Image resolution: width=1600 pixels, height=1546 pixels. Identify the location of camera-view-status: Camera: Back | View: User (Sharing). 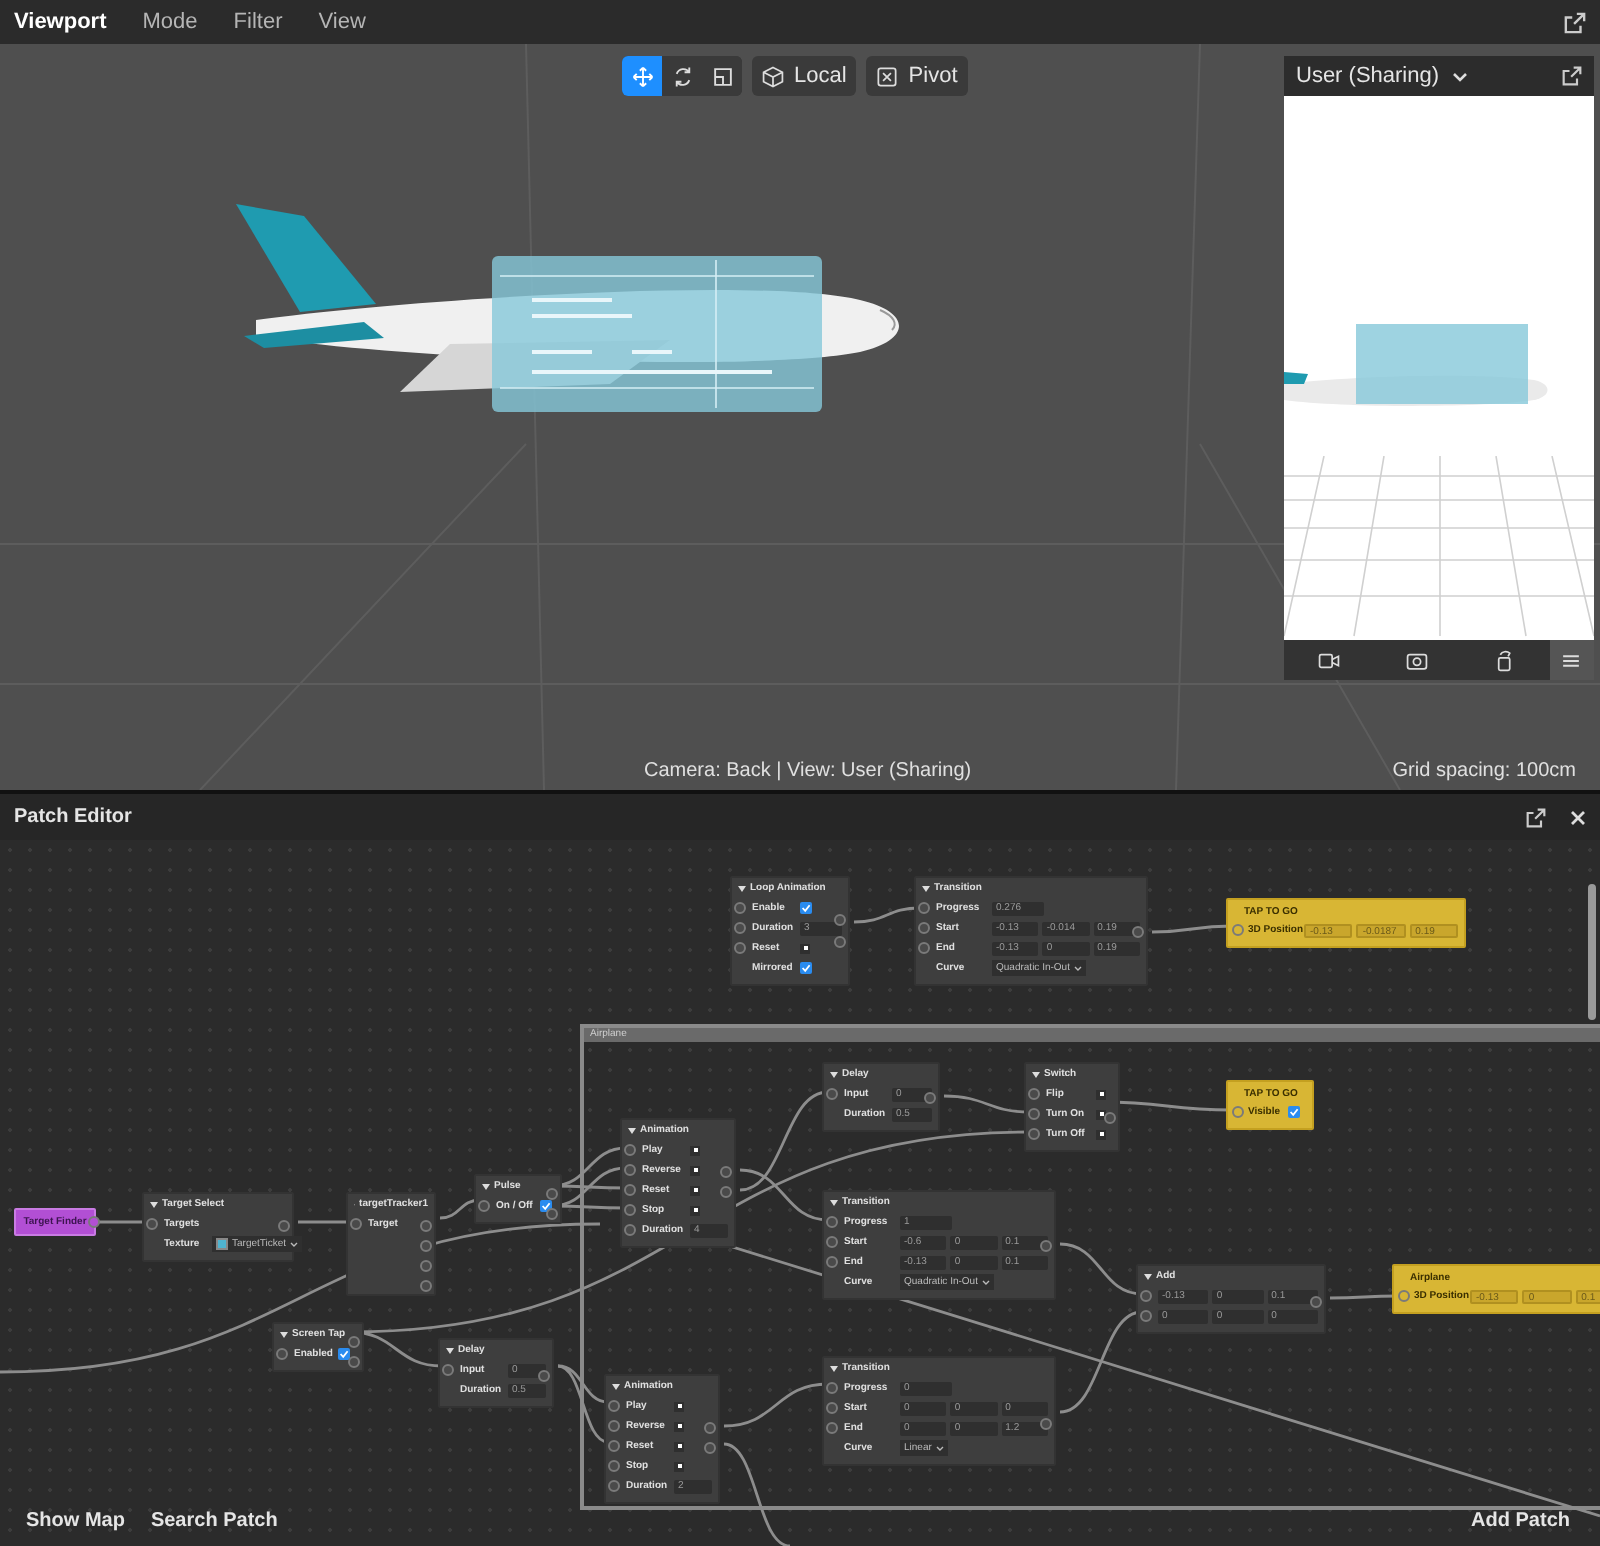
(808, 772).